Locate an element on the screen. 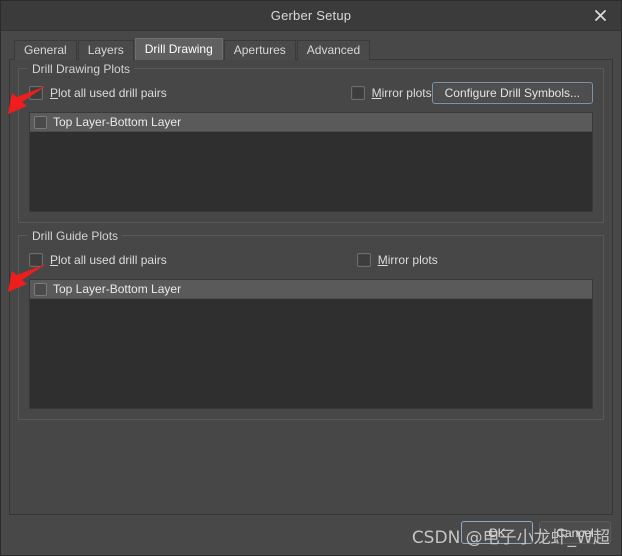 This screenshot has height=556, width=622. ok-button: OK is located at coordinates (497, 532).